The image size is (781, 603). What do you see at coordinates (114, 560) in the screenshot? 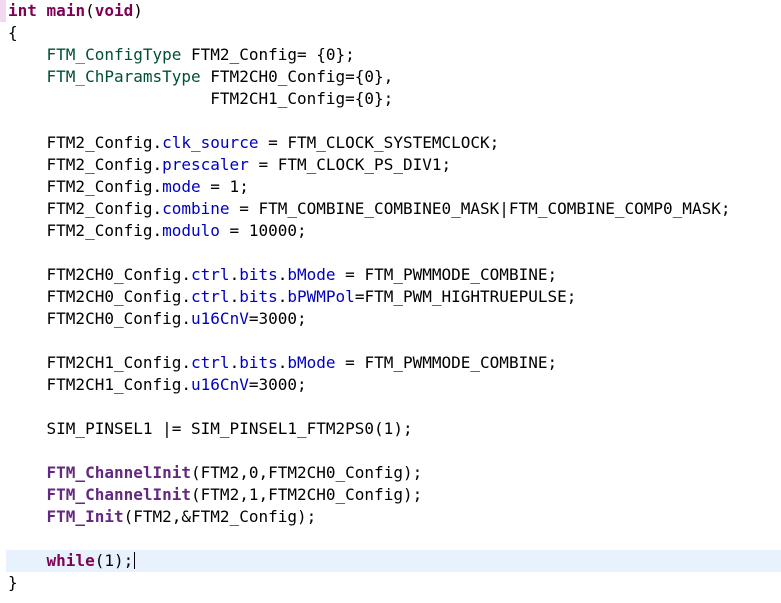
I see `code-token: (1);` at bounding box center [114, 560].